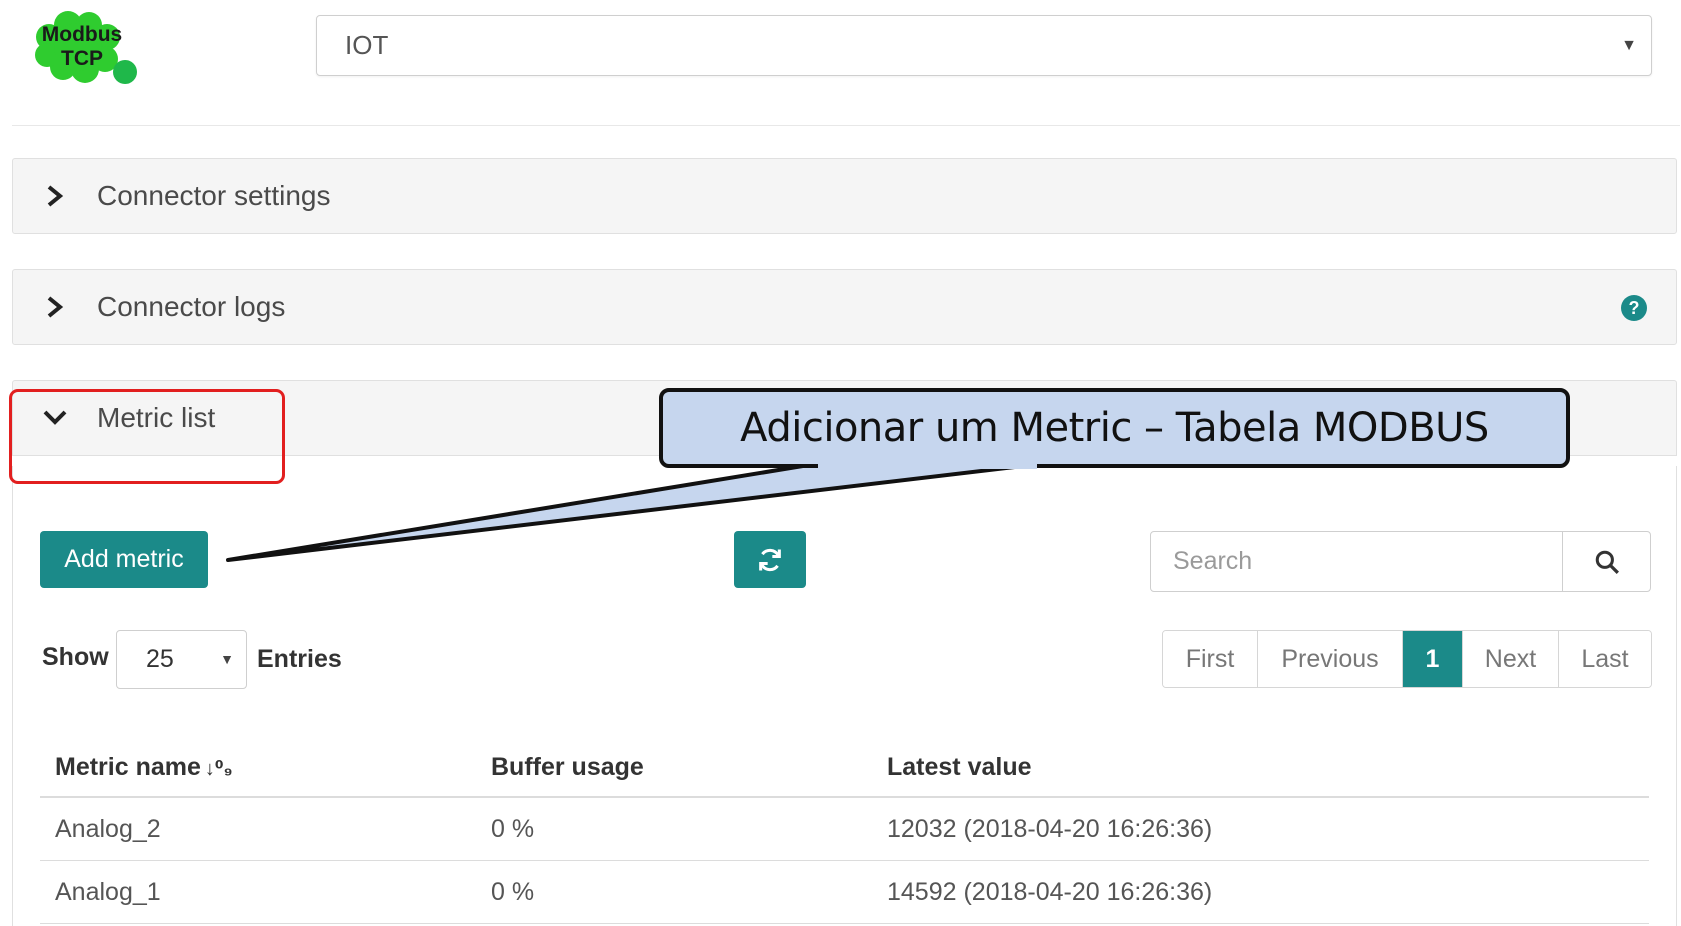 The height and width of the screenshot is (926, 1681). Describe the element at coordinates (844, 892) in the screenshot. I see `table-row: Analog_1 0 % 14592 (2018-04-20 16:26:36)` at that location.